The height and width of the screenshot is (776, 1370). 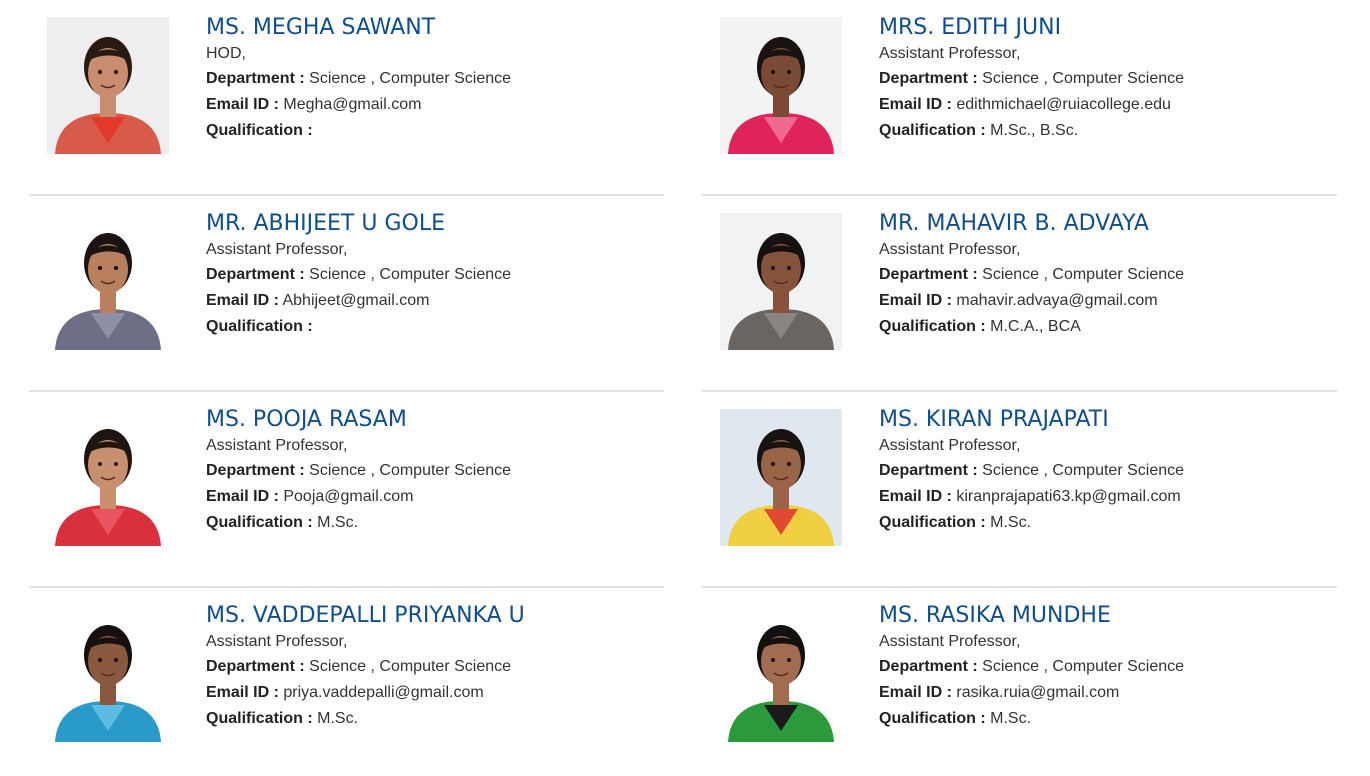 What do you see at coordinates (426, 131) in the screenshot?
I see `faculty-qualification: Qualification :` at bounding box center [426, 131].